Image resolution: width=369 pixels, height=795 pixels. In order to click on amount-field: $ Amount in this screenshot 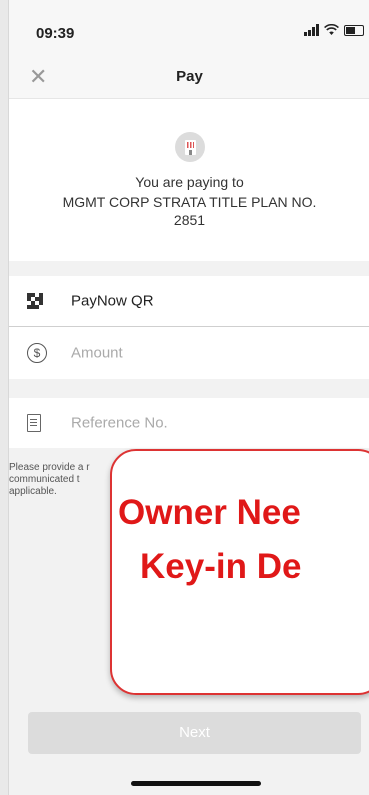, I will do `click(189, 353)`.